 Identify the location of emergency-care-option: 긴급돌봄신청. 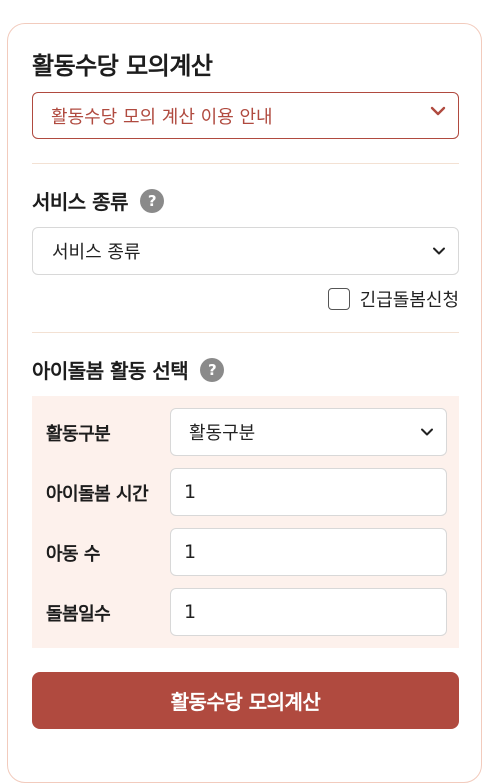
(393, 299).